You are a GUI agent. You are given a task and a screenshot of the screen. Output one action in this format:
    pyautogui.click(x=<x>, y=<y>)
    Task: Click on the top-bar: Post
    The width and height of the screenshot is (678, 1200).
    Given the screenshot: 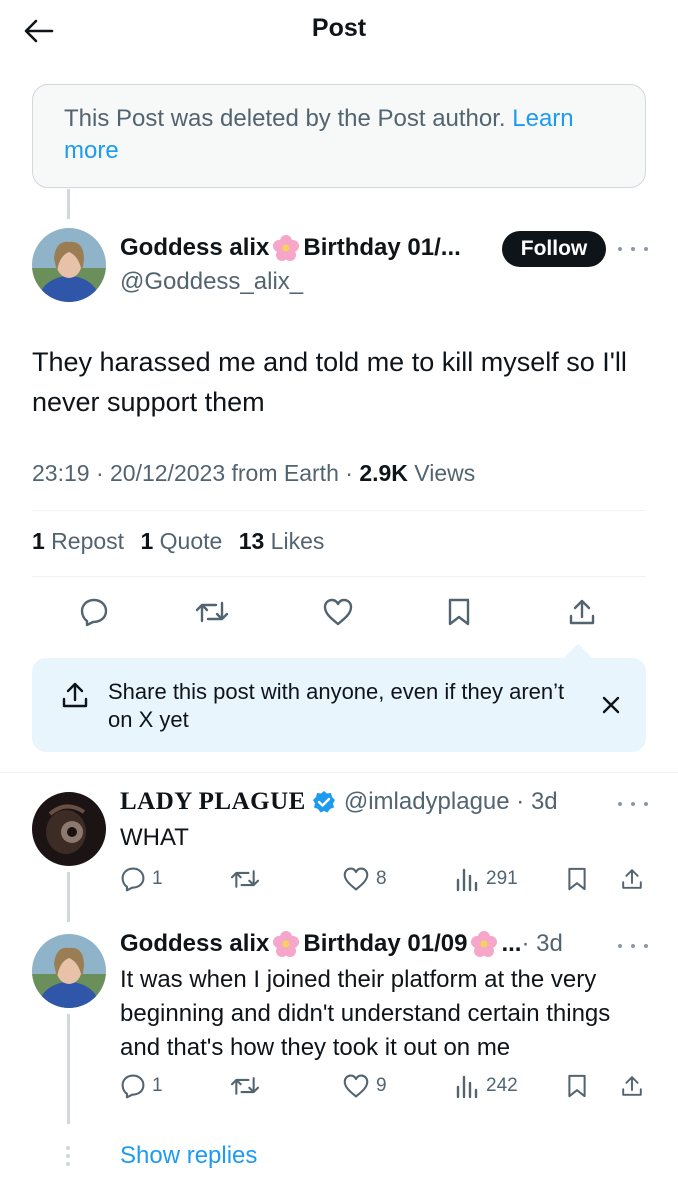 What is the action you would take?
    pyautogui.click(x=339, y=30)
    